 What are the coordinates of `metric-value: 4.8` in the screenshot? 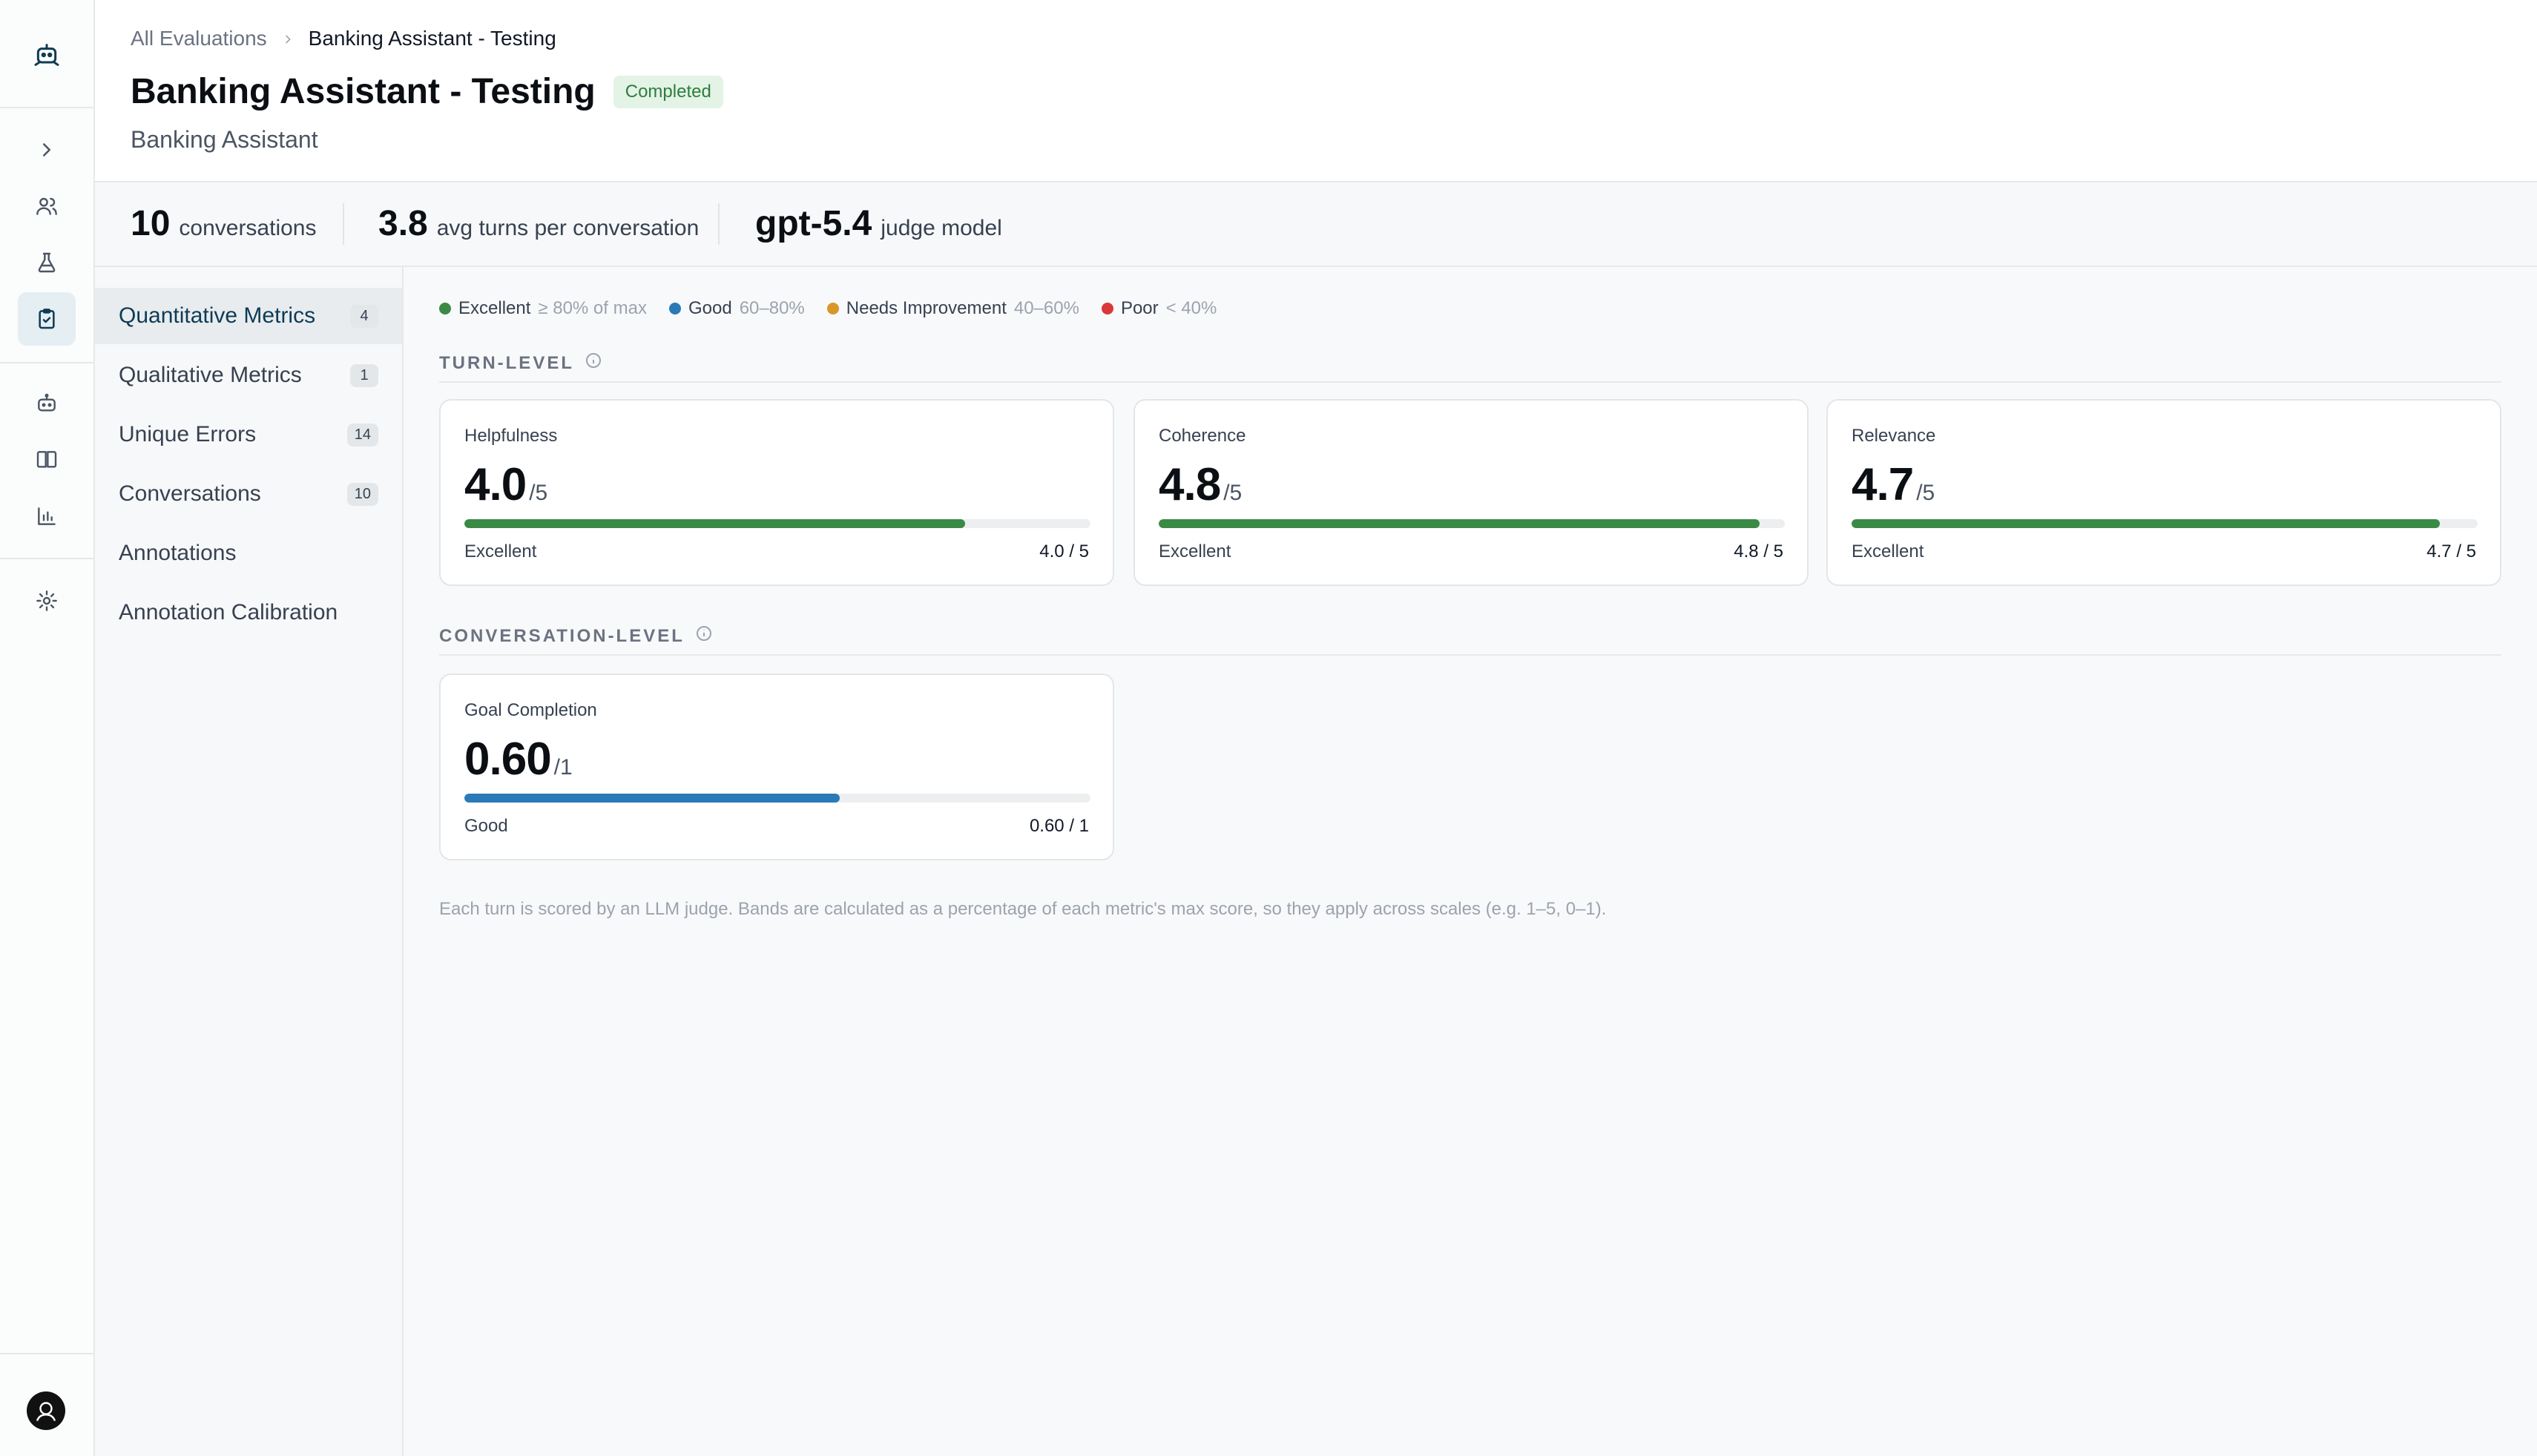 It's located at (1190, 484).